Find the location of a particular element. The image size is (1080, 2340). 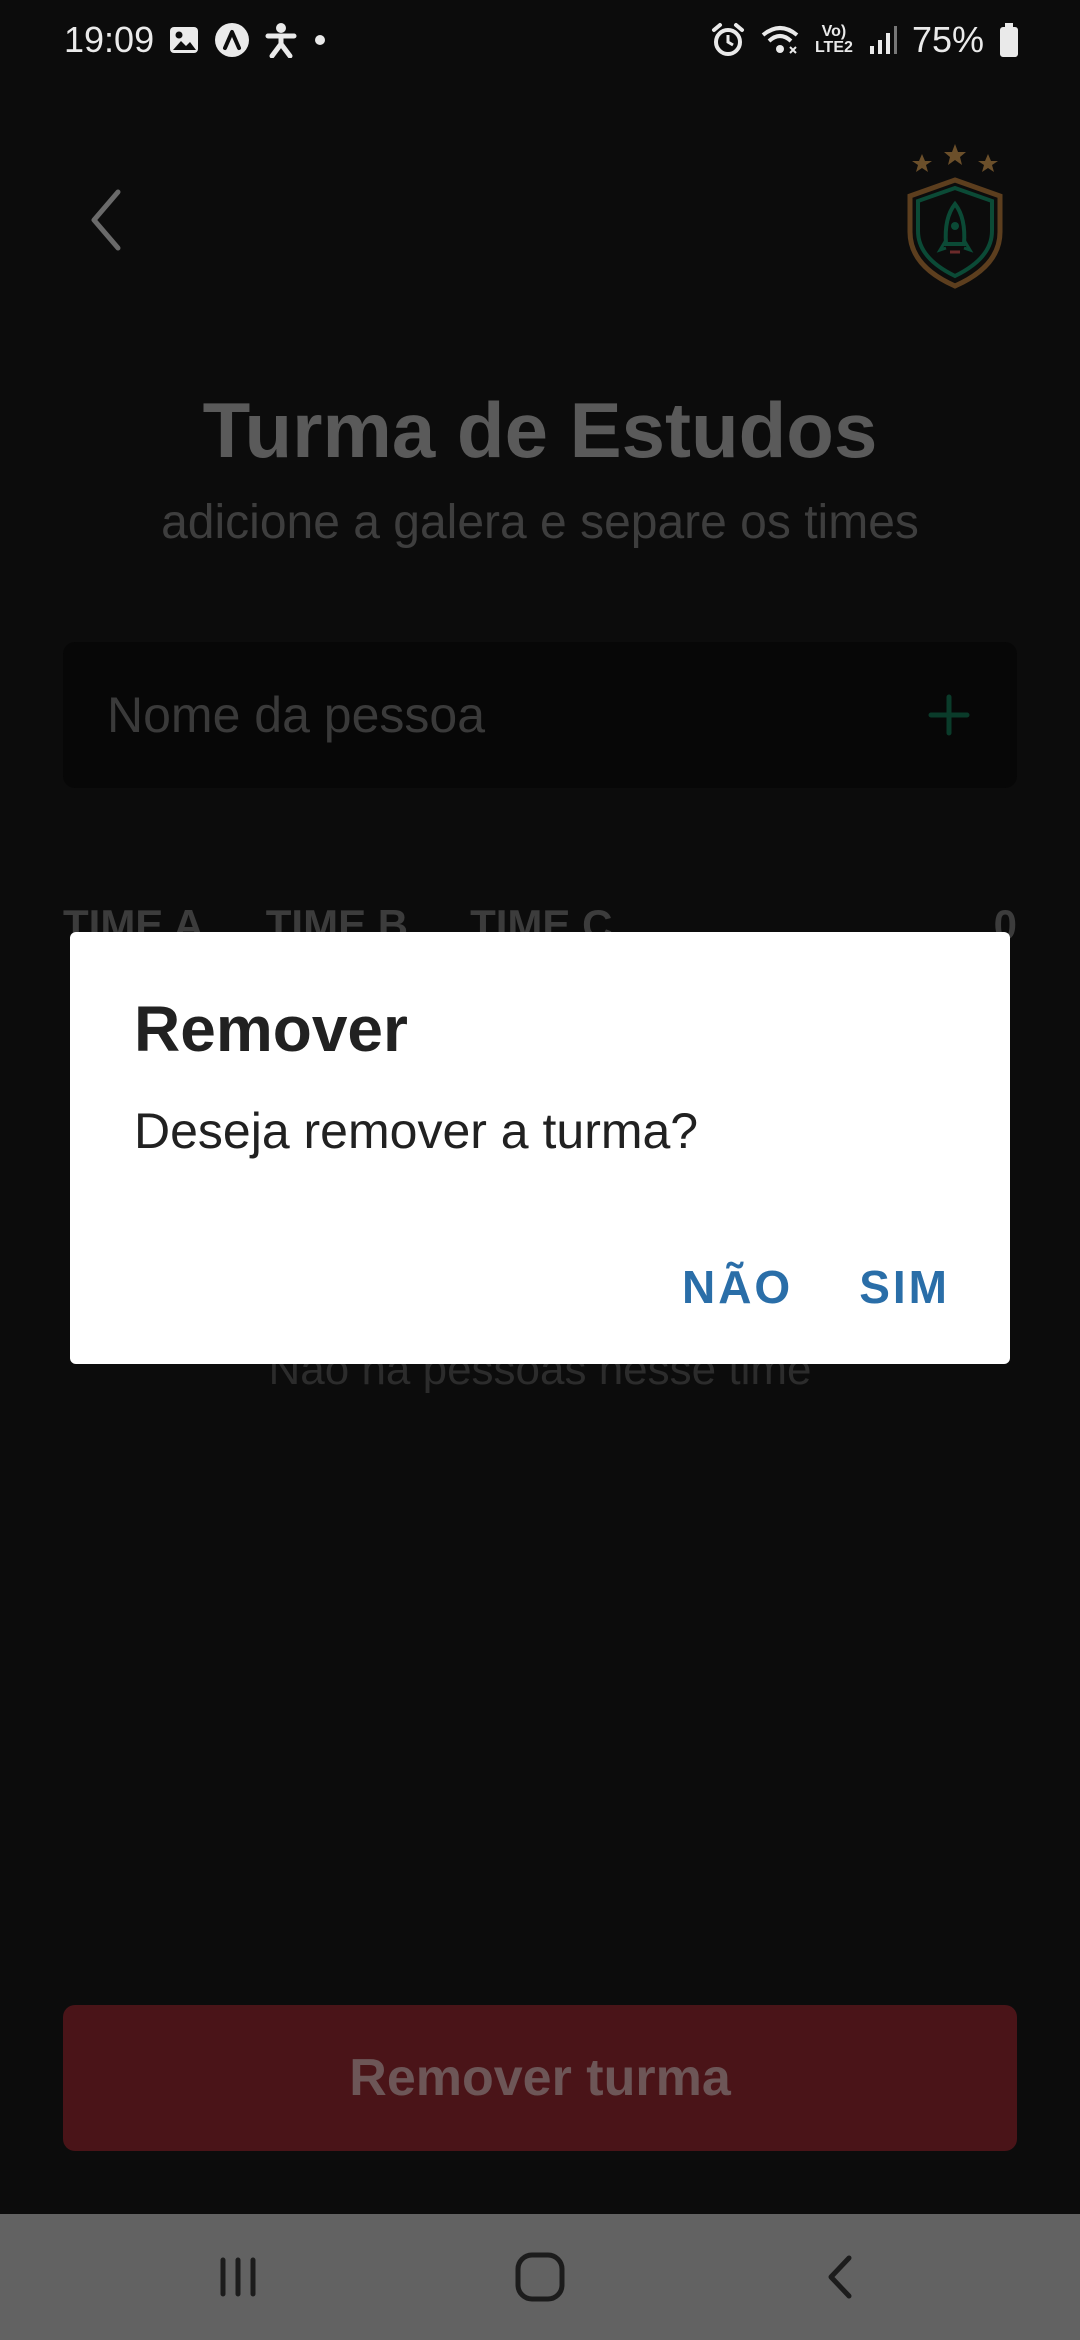

system-navigation-bar is located at coordinates (540, 2277).